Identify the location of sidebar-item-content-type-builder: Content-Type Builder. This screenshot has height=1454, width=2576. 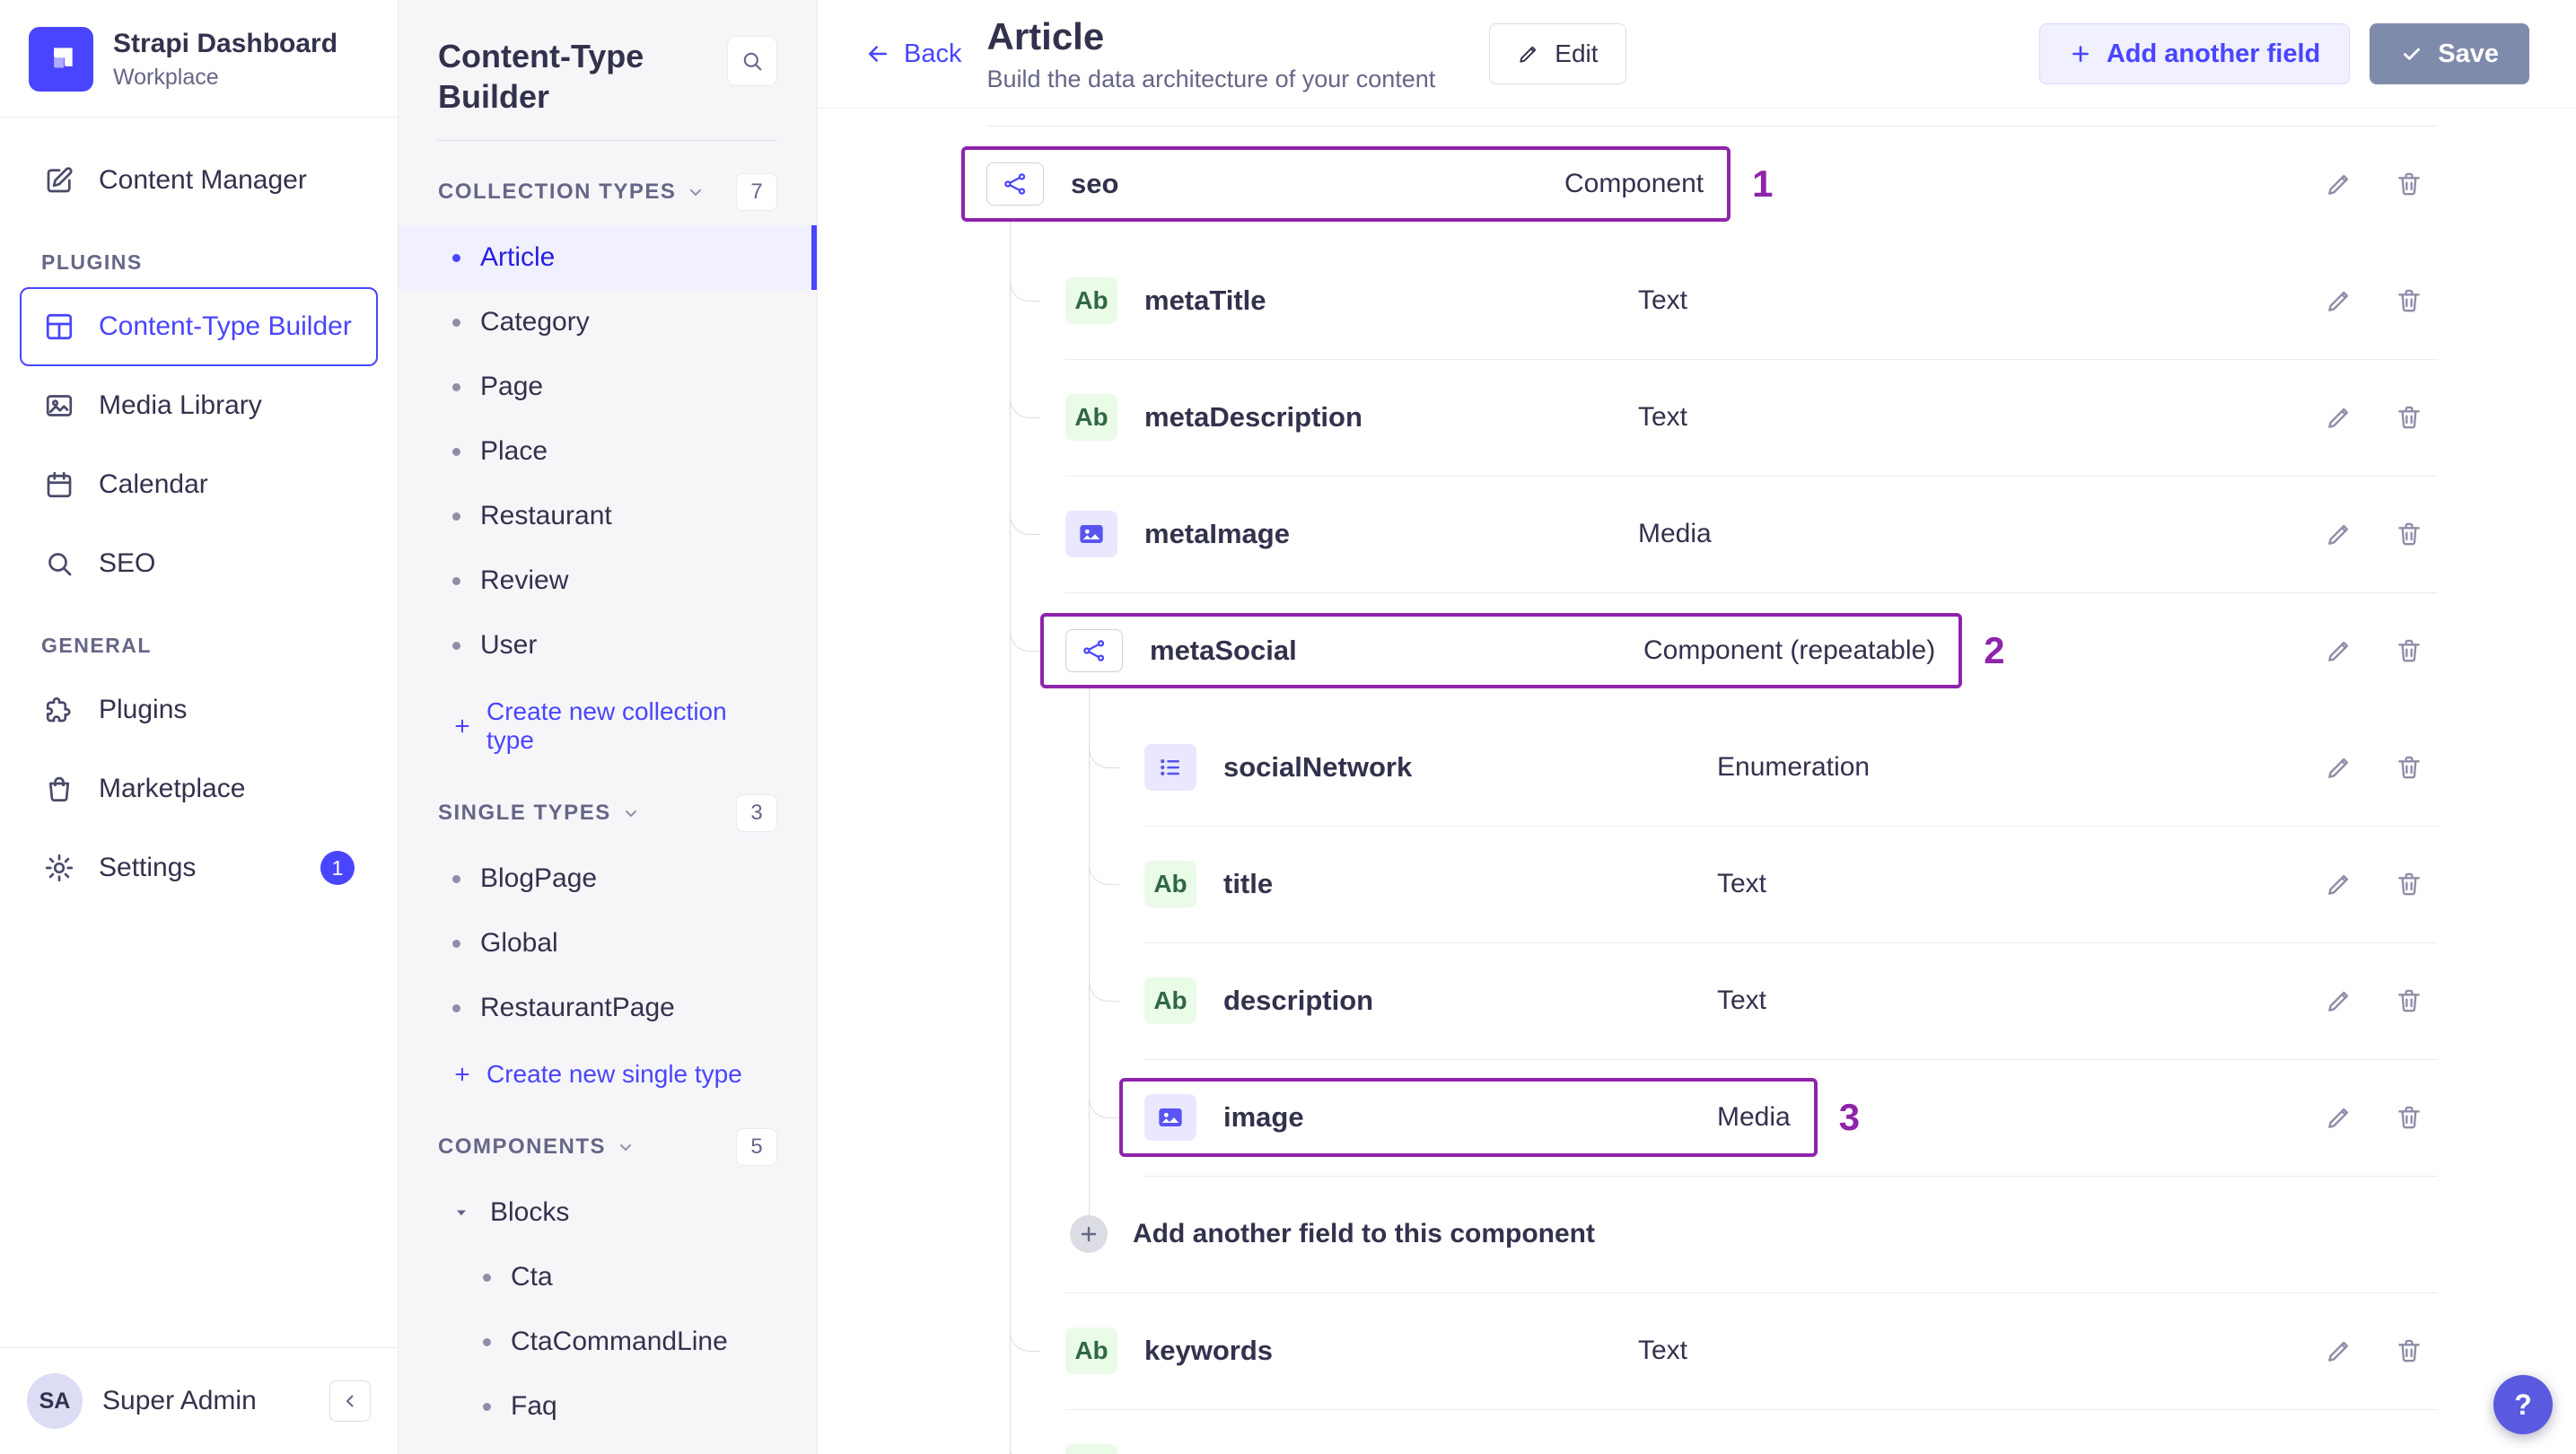
(199, 326).